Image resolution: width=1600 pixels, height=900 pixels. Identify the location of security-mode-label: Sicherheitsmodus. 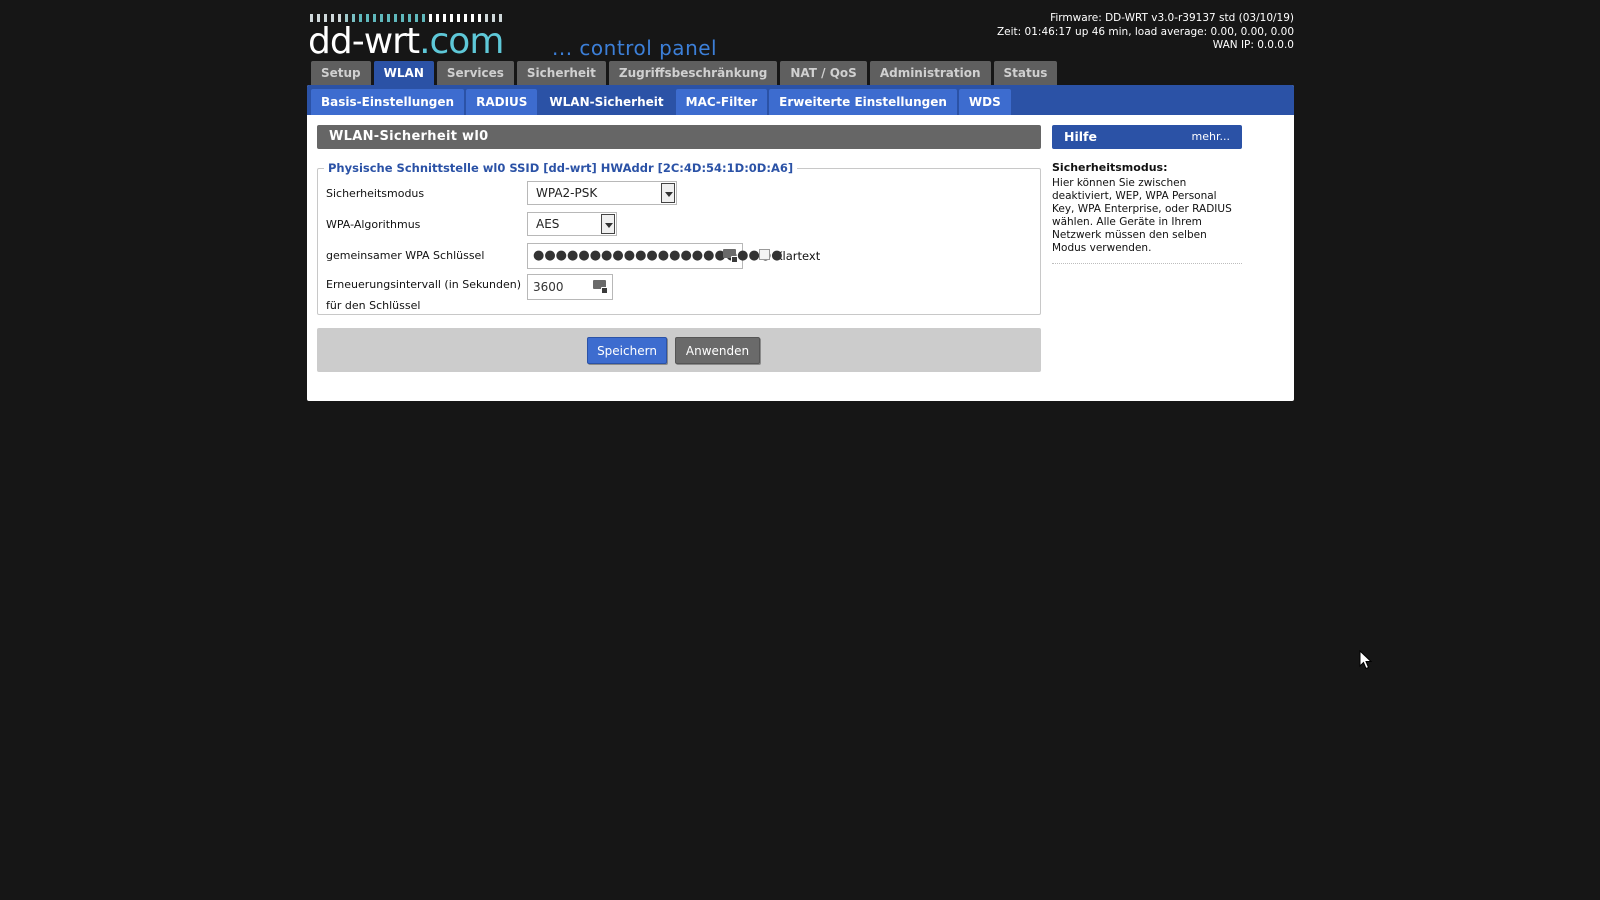
(375, 193).